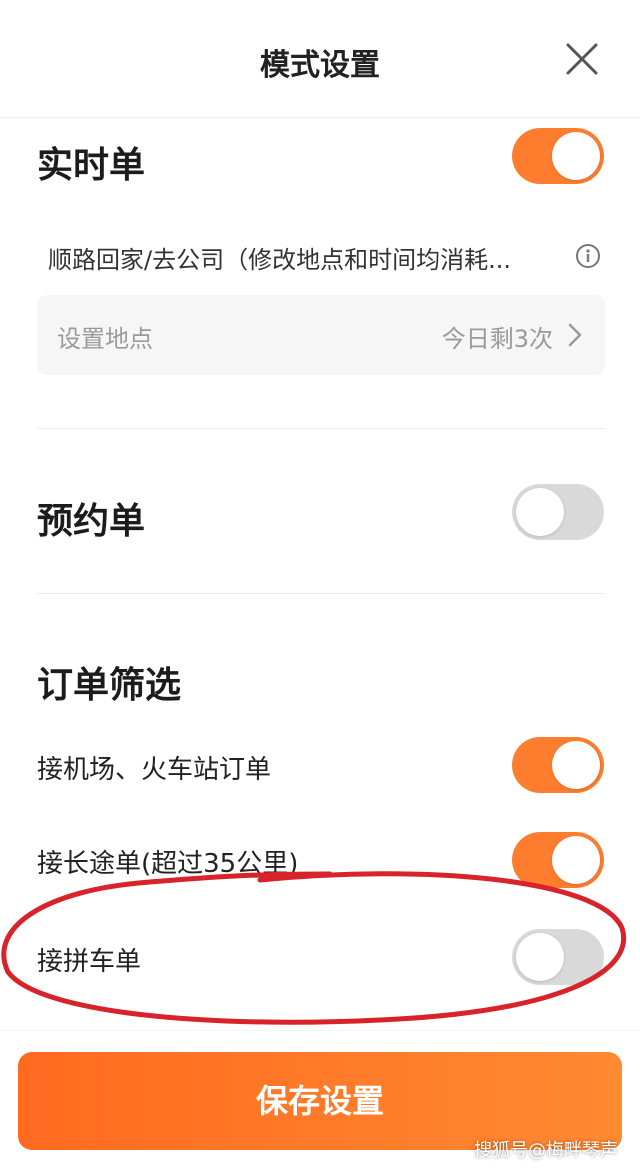  I want to click on filter-carpool-label: 接拼车单, so click(89, 962).